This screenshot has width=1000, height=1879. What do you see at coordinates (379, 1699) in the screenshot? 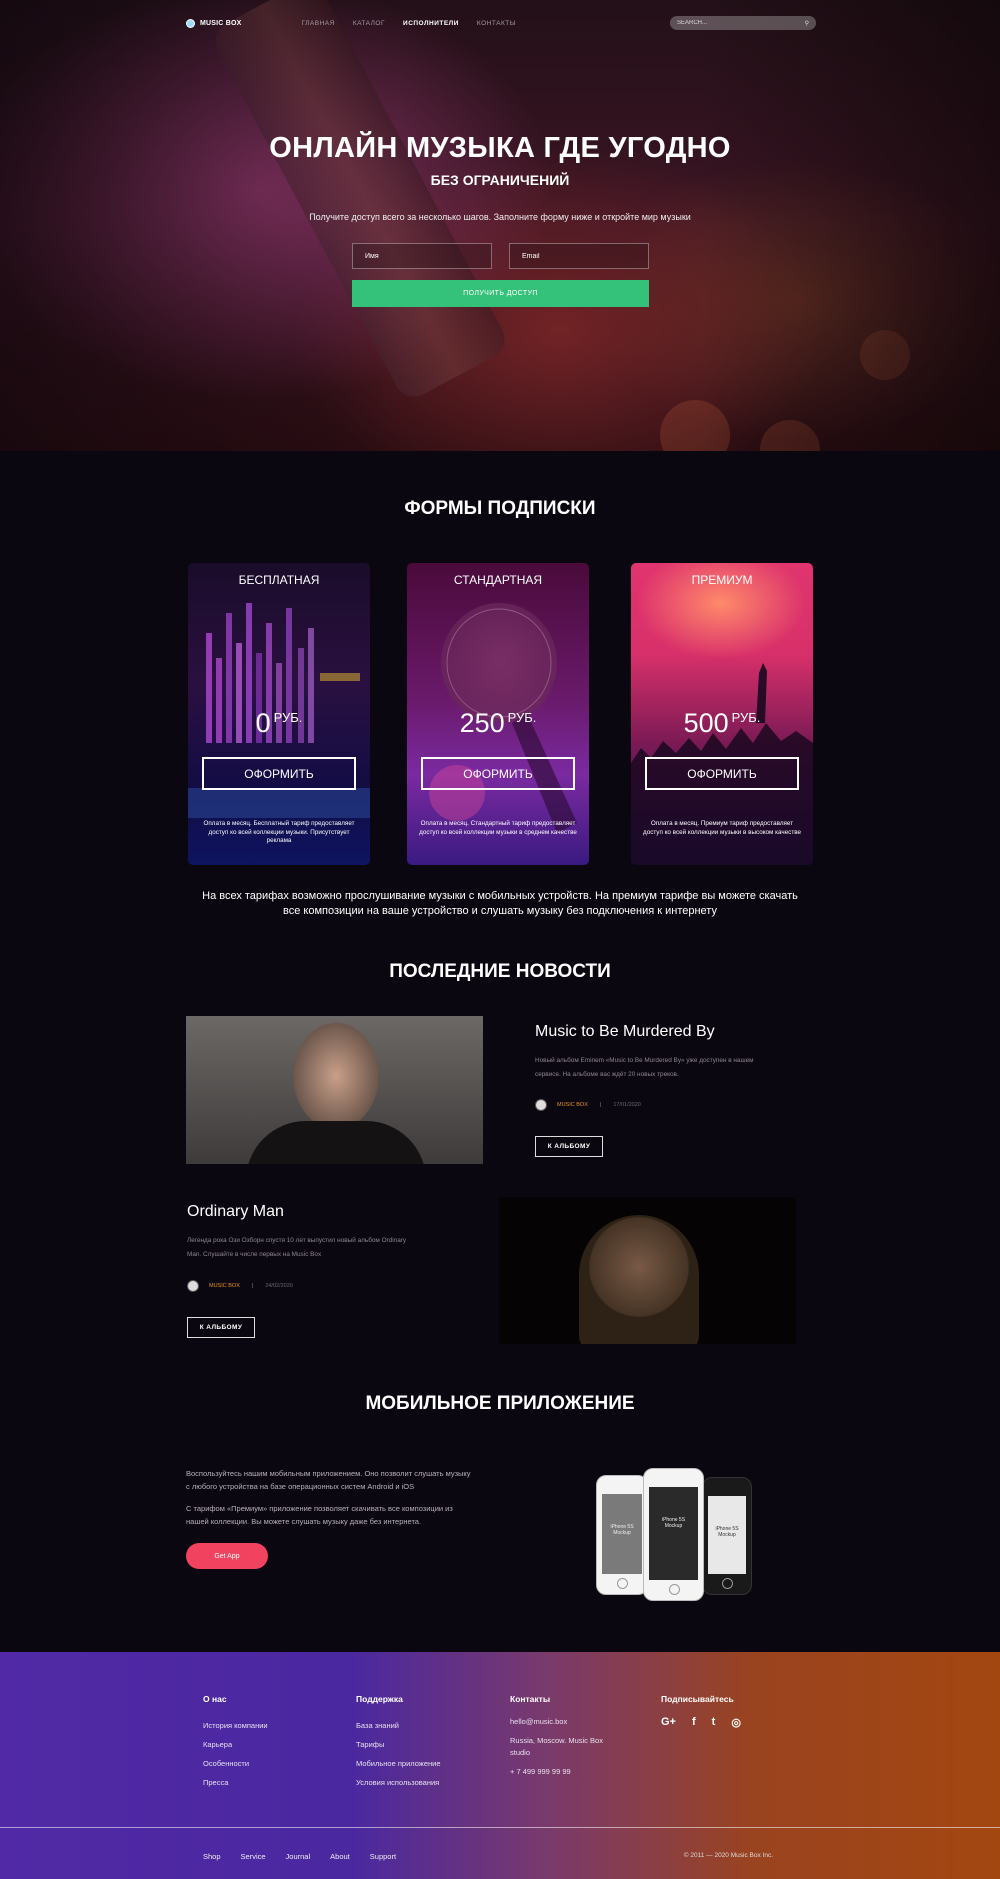
I see `footer-heading: Поддержка` at bounding box center [379, 1699].